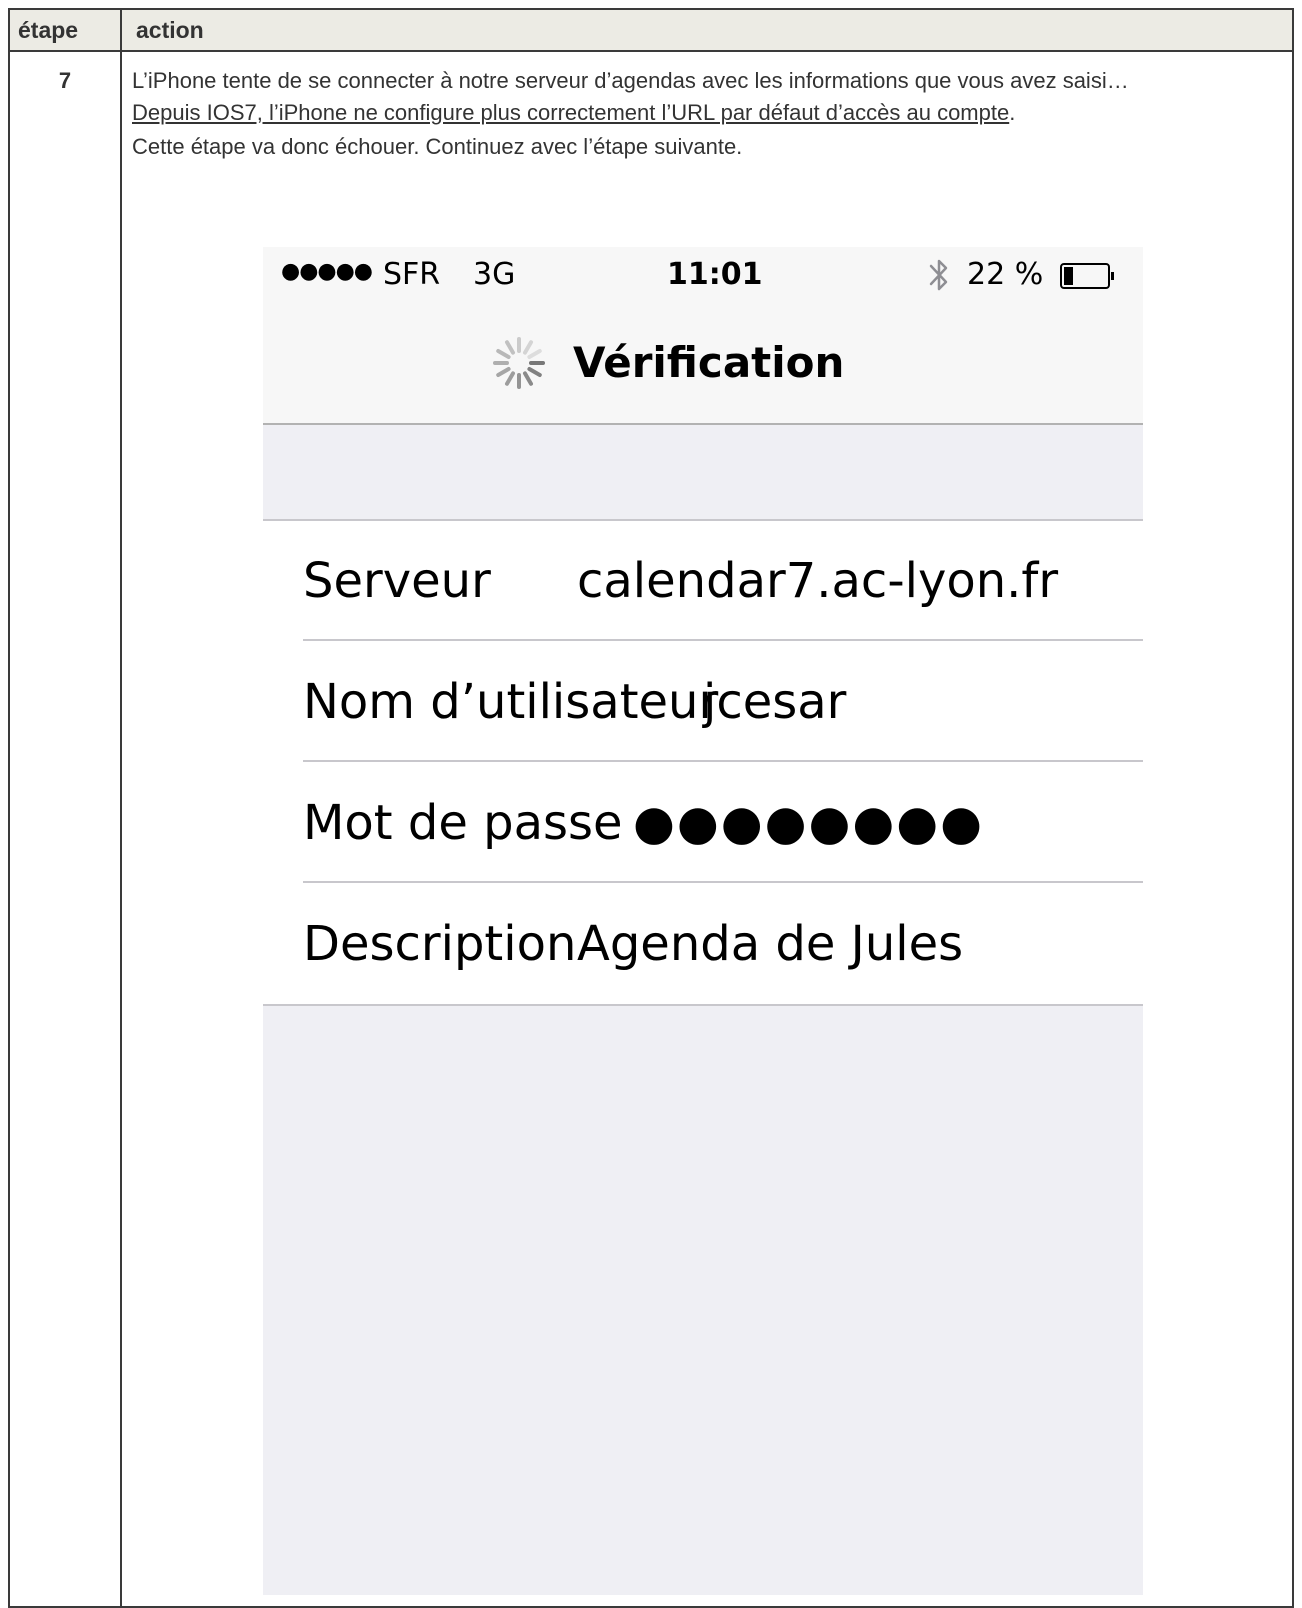 This screenshot has height=1608, width=1302. Describe the element at coordinates (440, 944) in the screenshot. I see `description-label: Description` at that location.